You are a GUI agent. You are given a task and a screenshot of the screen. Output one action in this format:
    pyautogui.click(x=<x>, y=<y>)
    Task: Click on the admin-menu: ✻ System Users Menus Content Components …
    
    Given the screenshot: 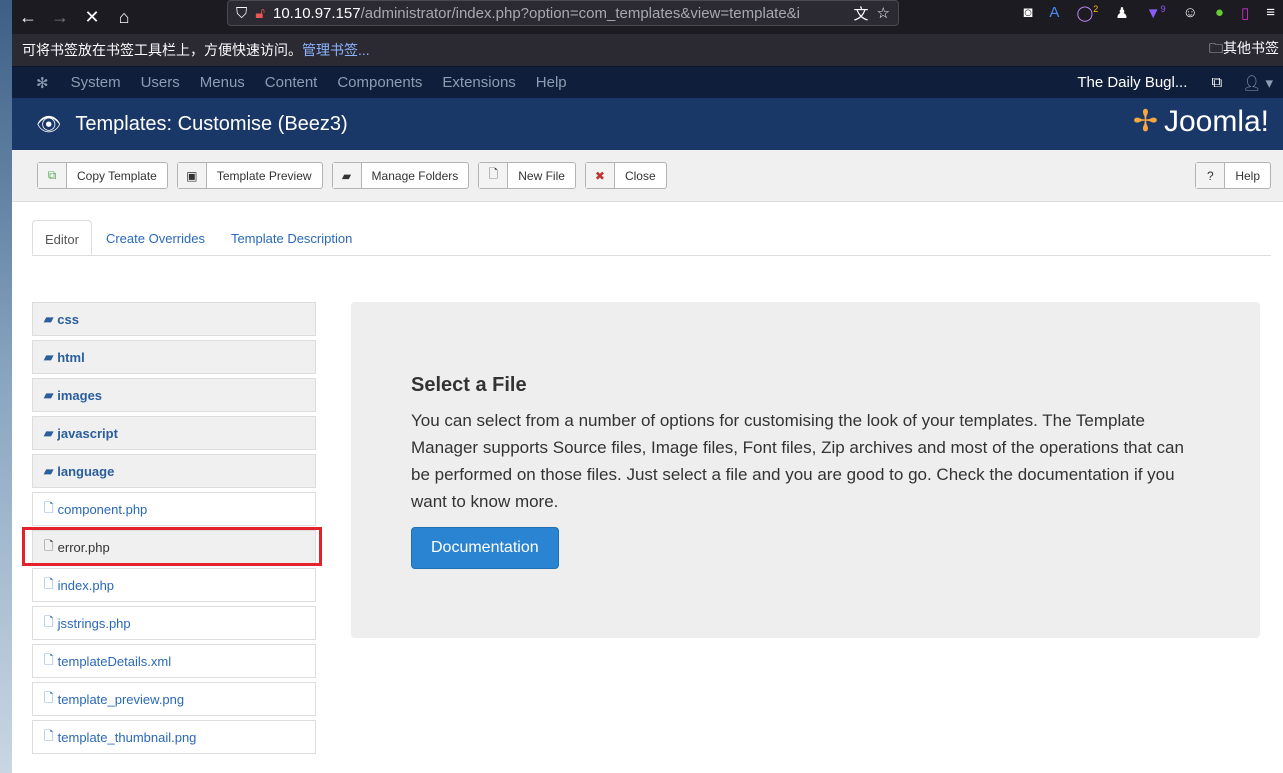 What is the action you would take?
    pyautogui.click(x=647, y=82)
    